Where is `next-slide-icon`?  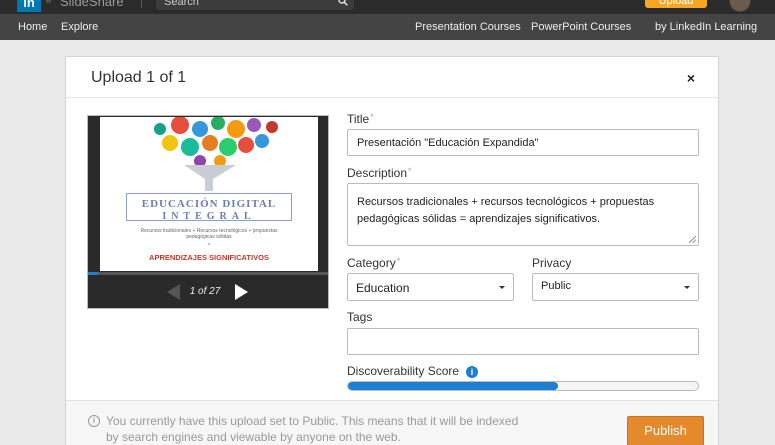 next-slide-icon is located at coordinates (241, 292).